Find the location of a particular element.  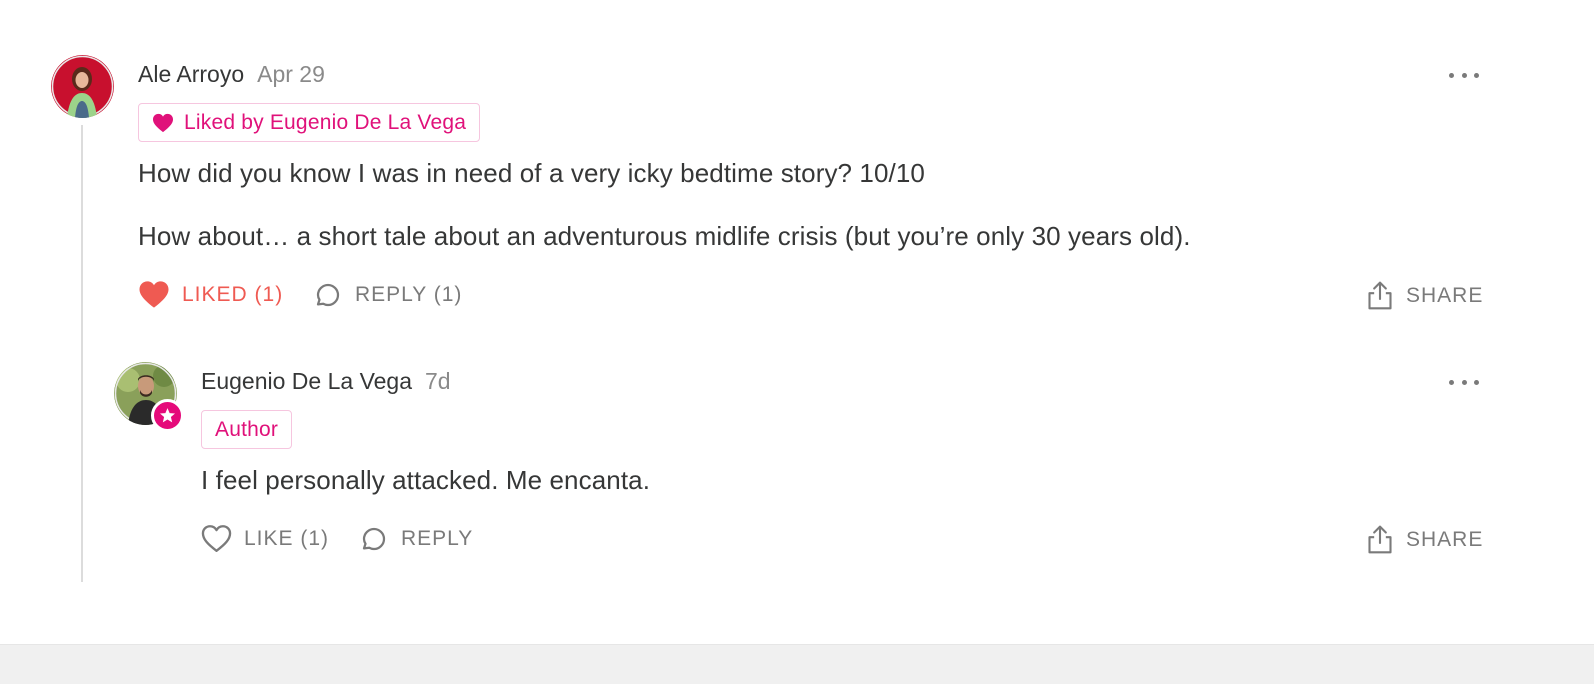

author-star-badge is located at coordinates (167, 415).